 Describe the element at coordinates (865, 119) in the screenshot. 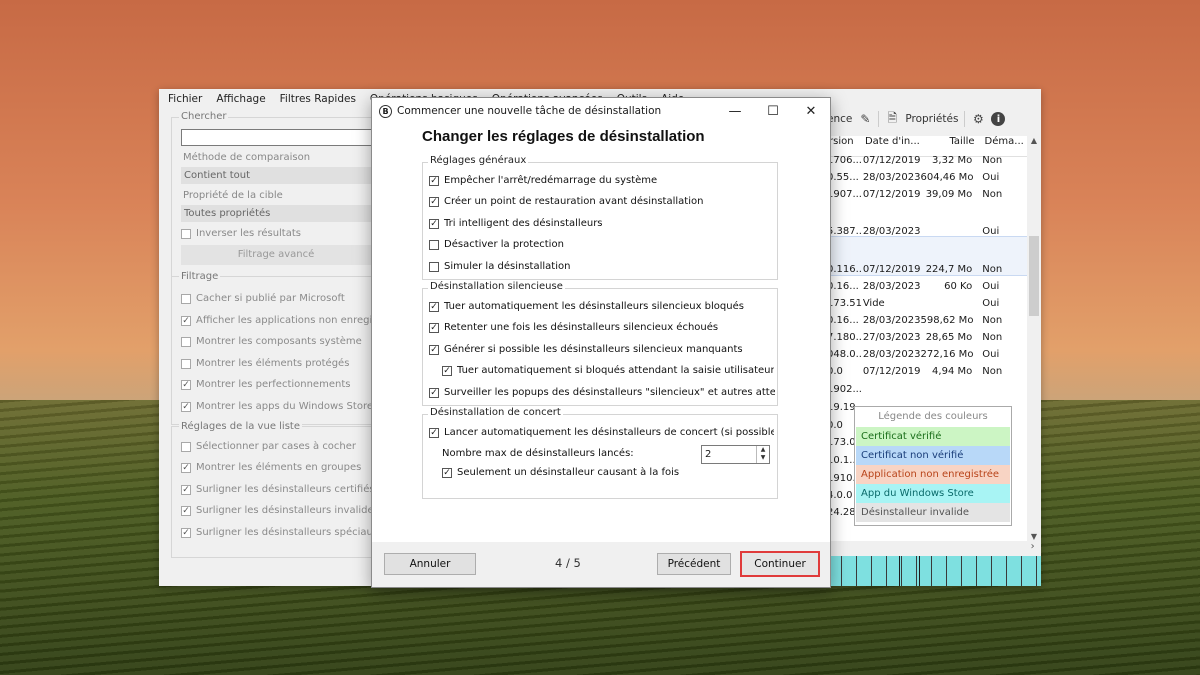

I see `edit-icon: ✎` at that location.